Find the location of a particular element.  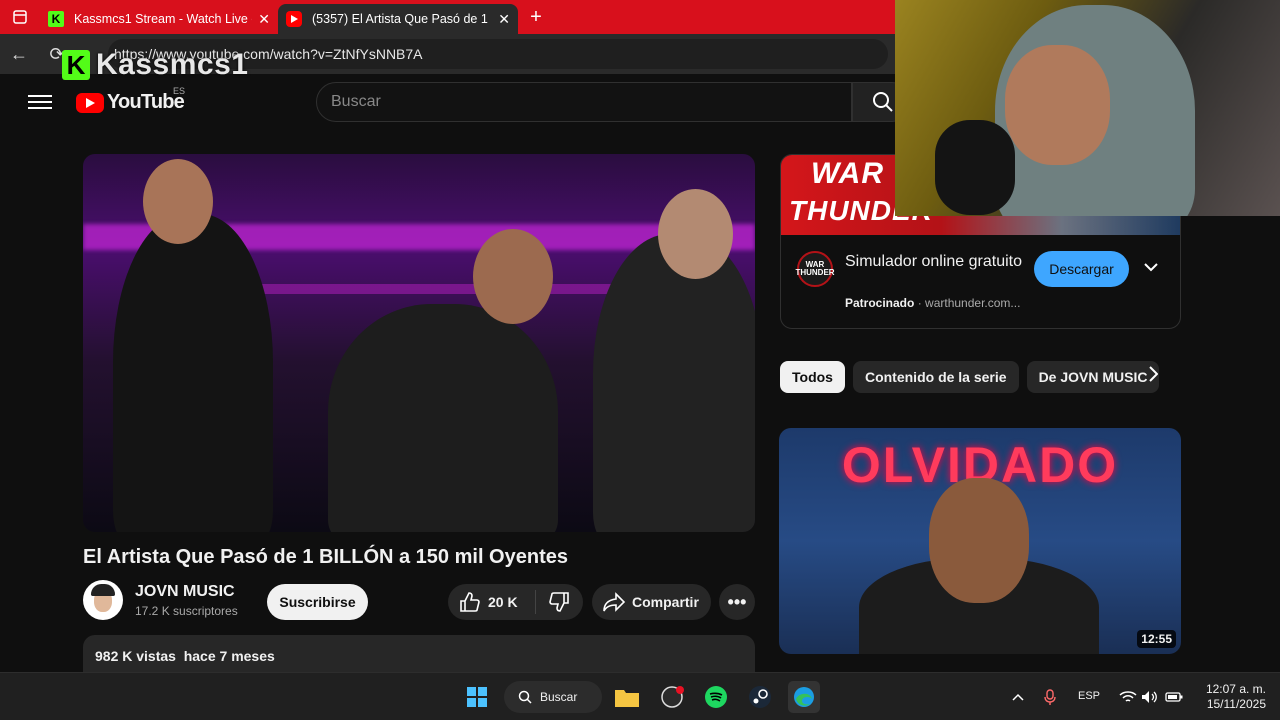

performer-center-head is located at coordinates (513, 276).